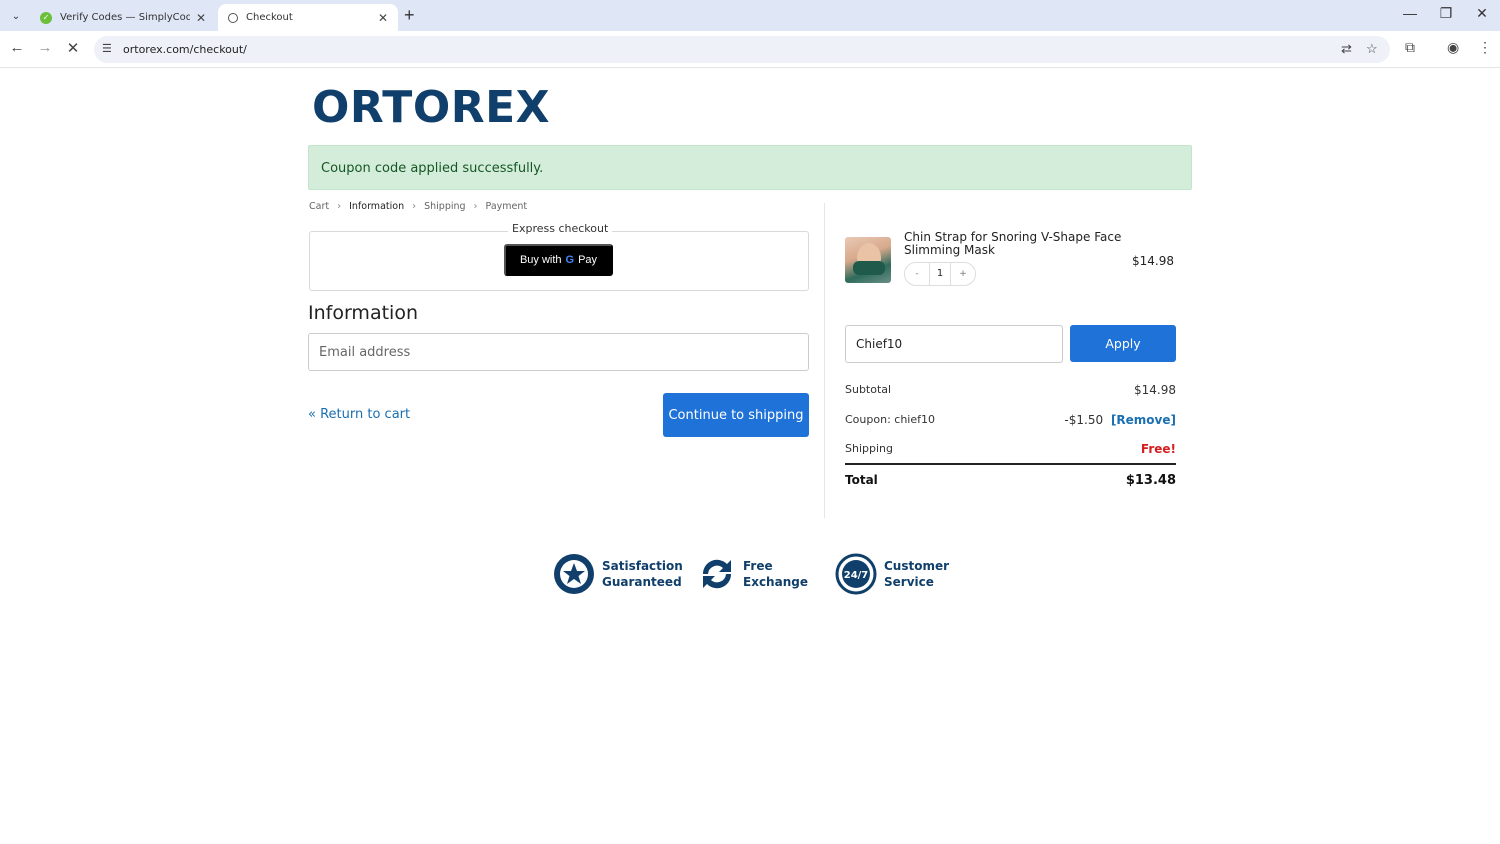 The image size is (1500, 844). What do you see at coordinates (1010, 449) in the screenshot?
I see `shipping-row: Shipping Free!` at bounding box center [1010, 449].